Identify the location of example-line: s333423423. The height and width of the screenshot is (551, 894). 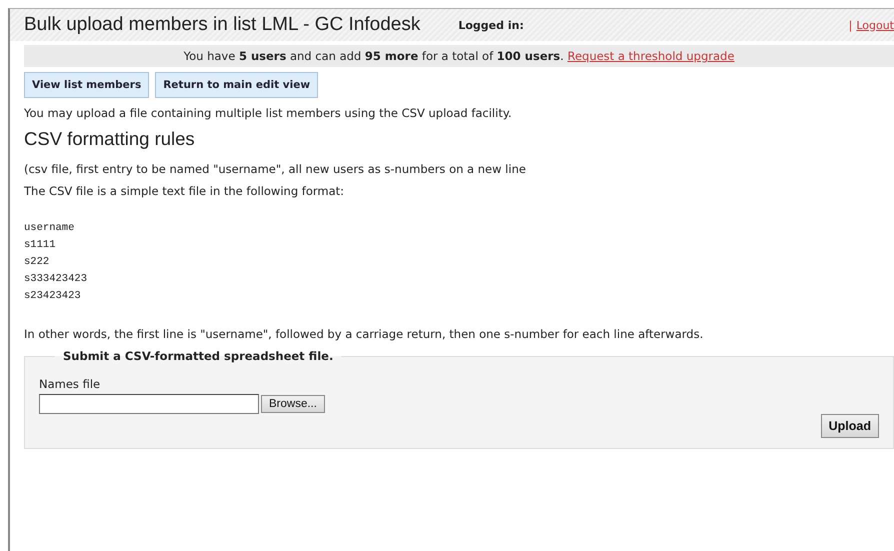
(56, 279).